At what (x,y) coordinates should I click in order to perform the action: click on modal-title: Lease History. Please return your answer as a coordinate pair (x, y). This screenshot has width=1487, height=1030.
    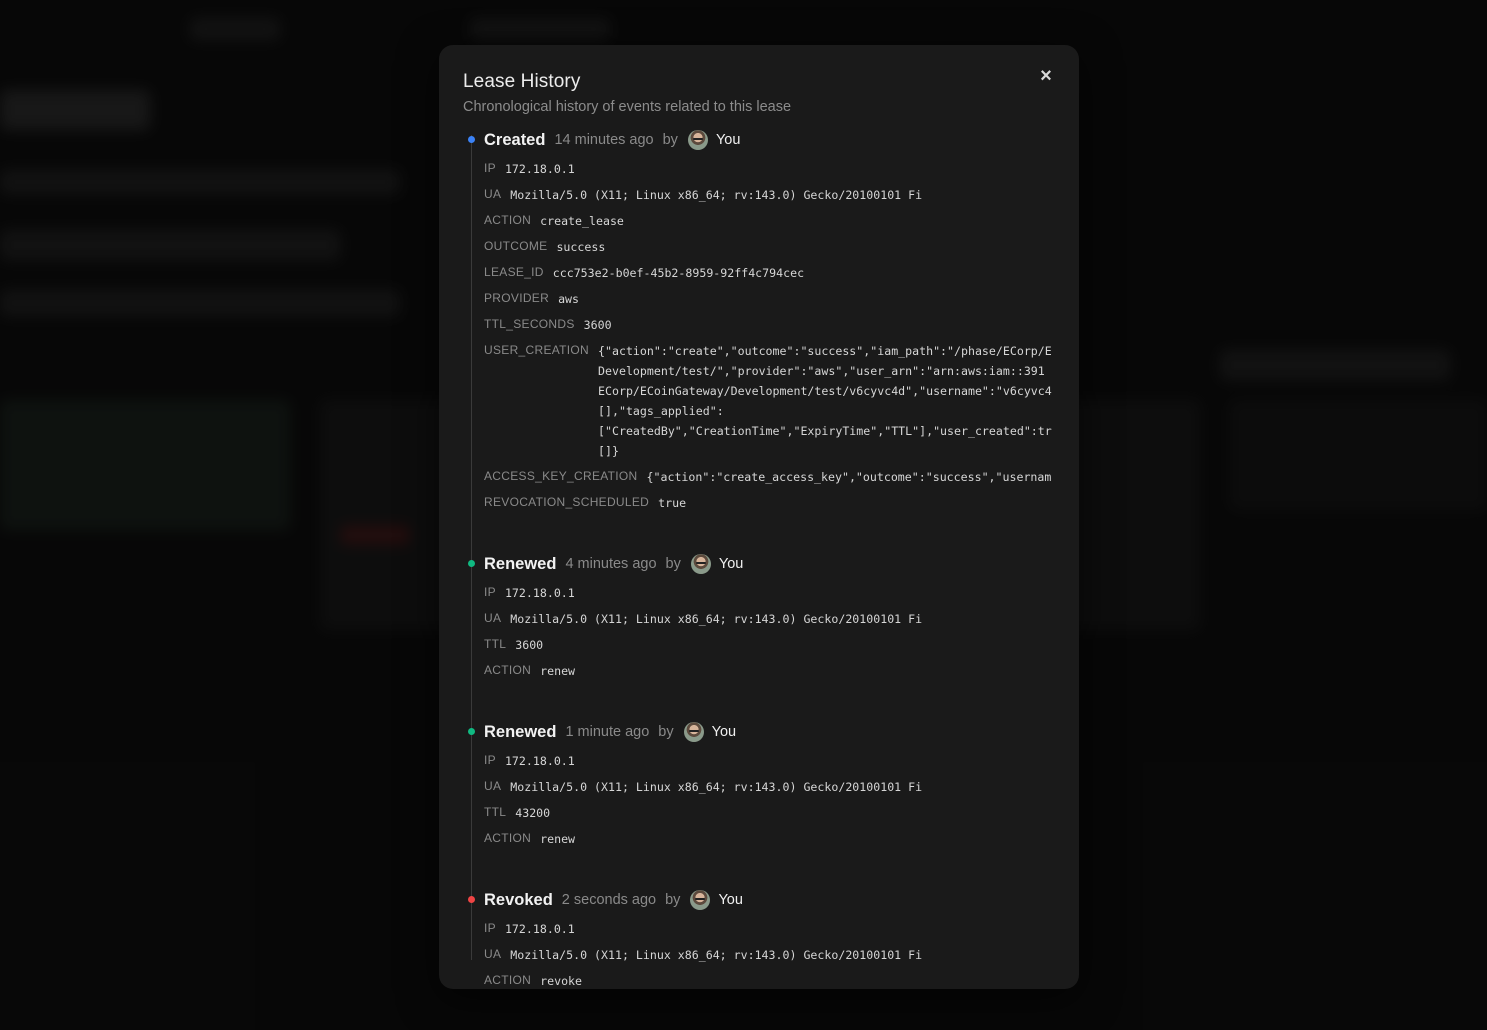
    Looking at the image, I should click on (522, 81).